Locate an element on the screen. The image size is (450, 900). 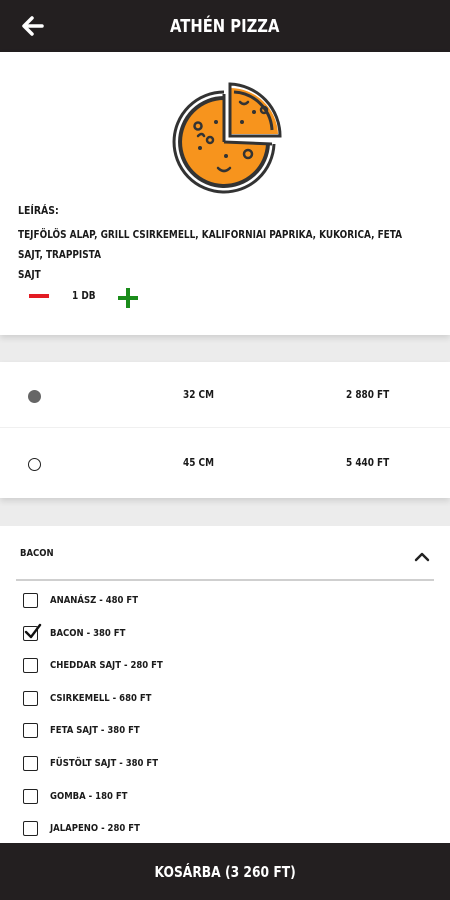
extra-option-label: CHEDDAR SAJT - 280 FT is located at coordinates (106, 665).